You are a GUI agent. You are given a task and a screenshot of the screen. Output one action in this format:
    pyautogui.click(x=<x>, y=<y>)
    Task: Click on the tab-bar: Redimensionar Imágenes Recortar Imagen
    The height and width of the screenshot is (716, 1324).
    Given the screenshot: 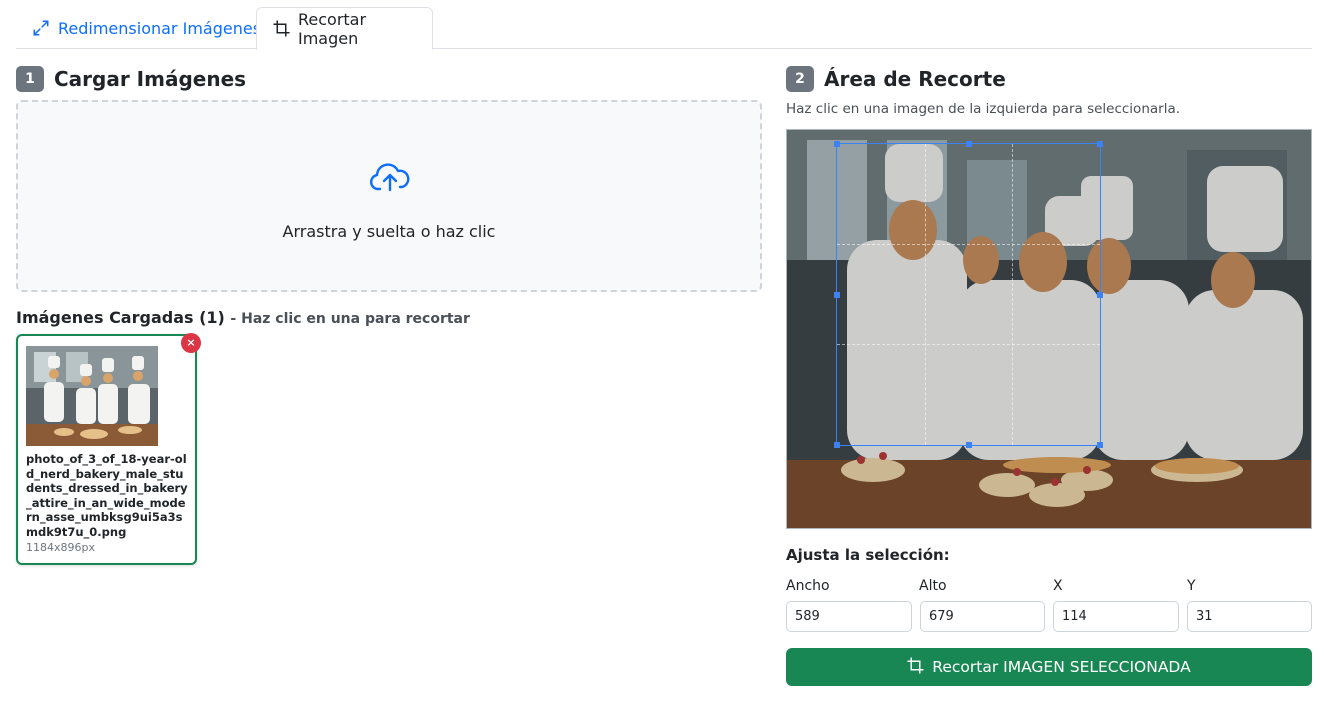 What is the action you would take?
    pyautogui.click(x=664, y=28)
    